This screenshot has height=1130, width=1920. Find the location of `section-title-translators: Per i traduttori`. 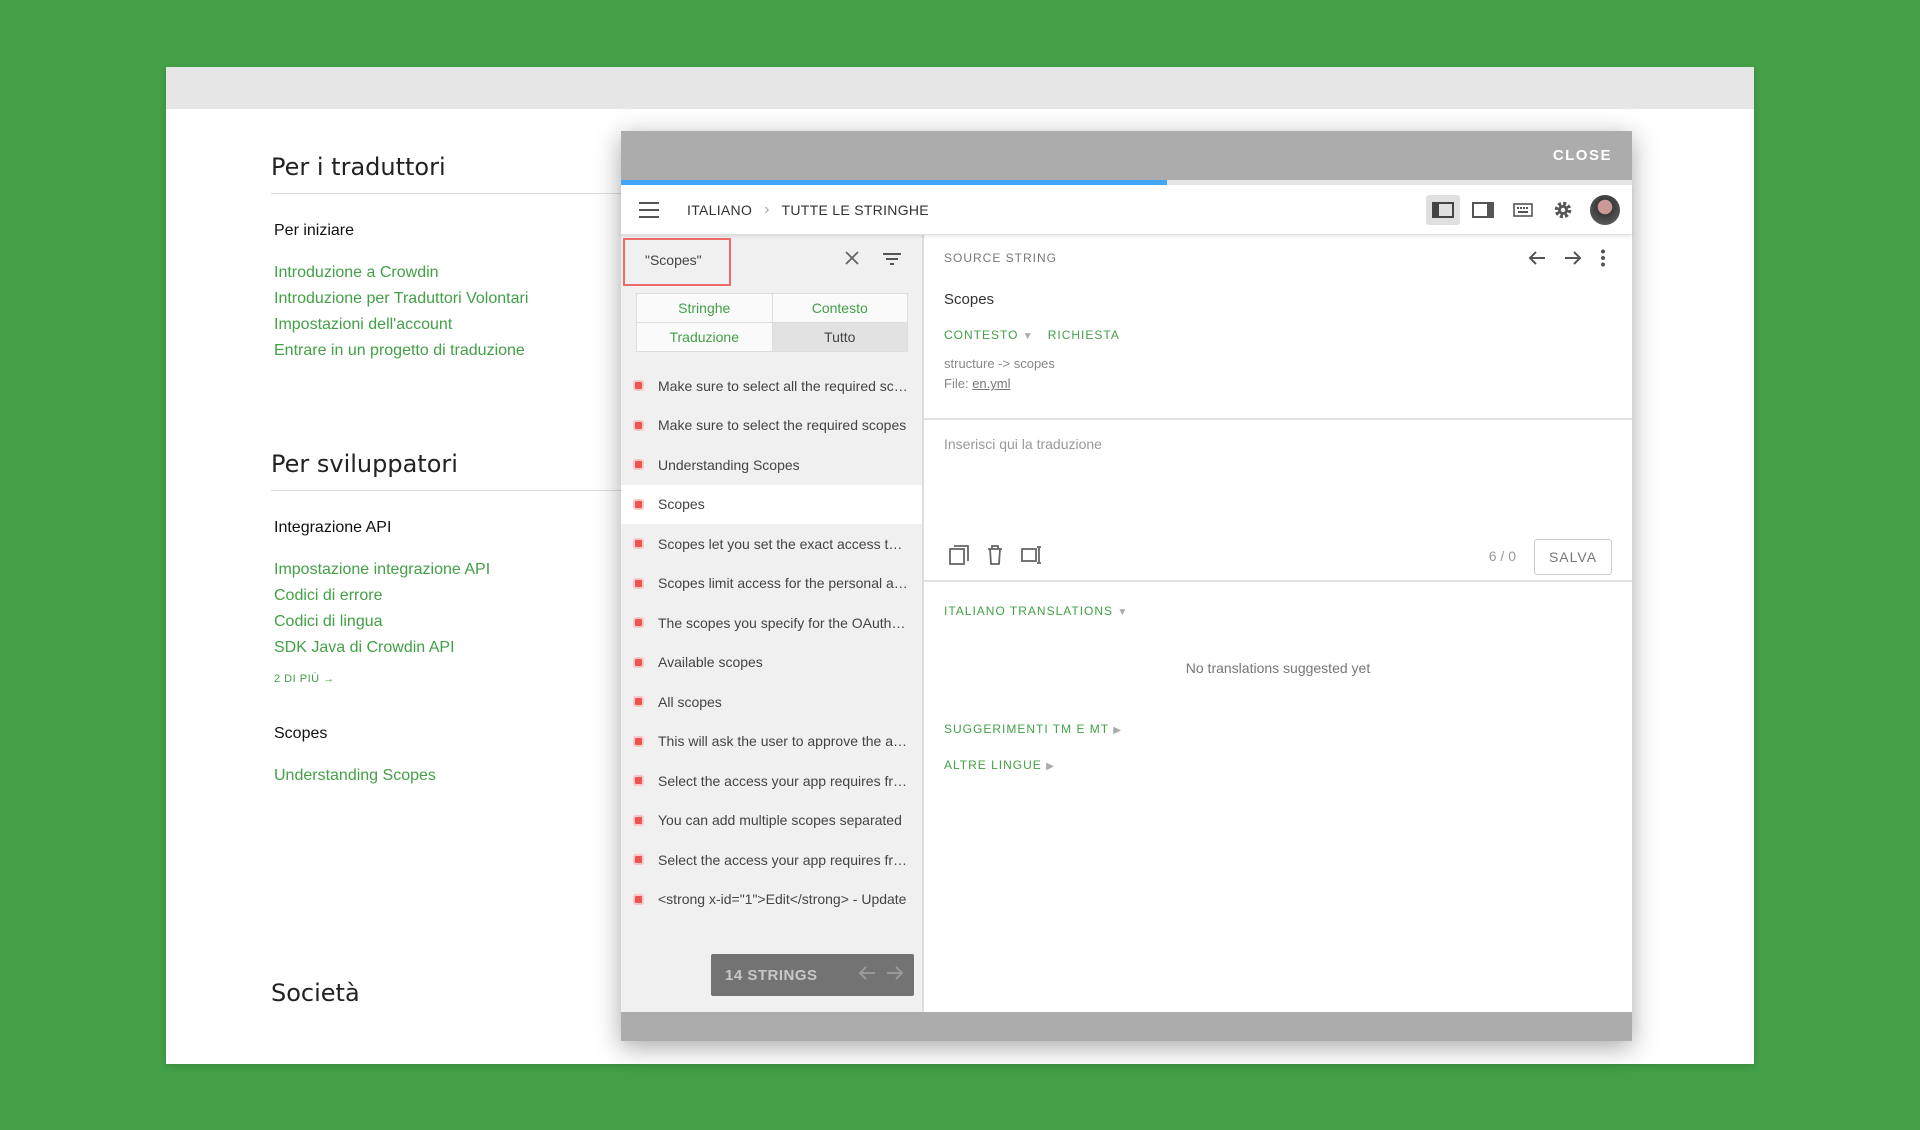

section-title-translators: Per i traduttori is located at coordinates (471, 173).